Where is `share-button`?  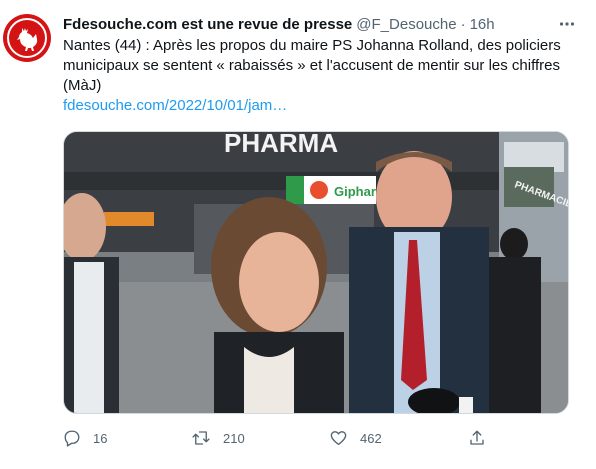
share-button is located at coordinates (477, 438).